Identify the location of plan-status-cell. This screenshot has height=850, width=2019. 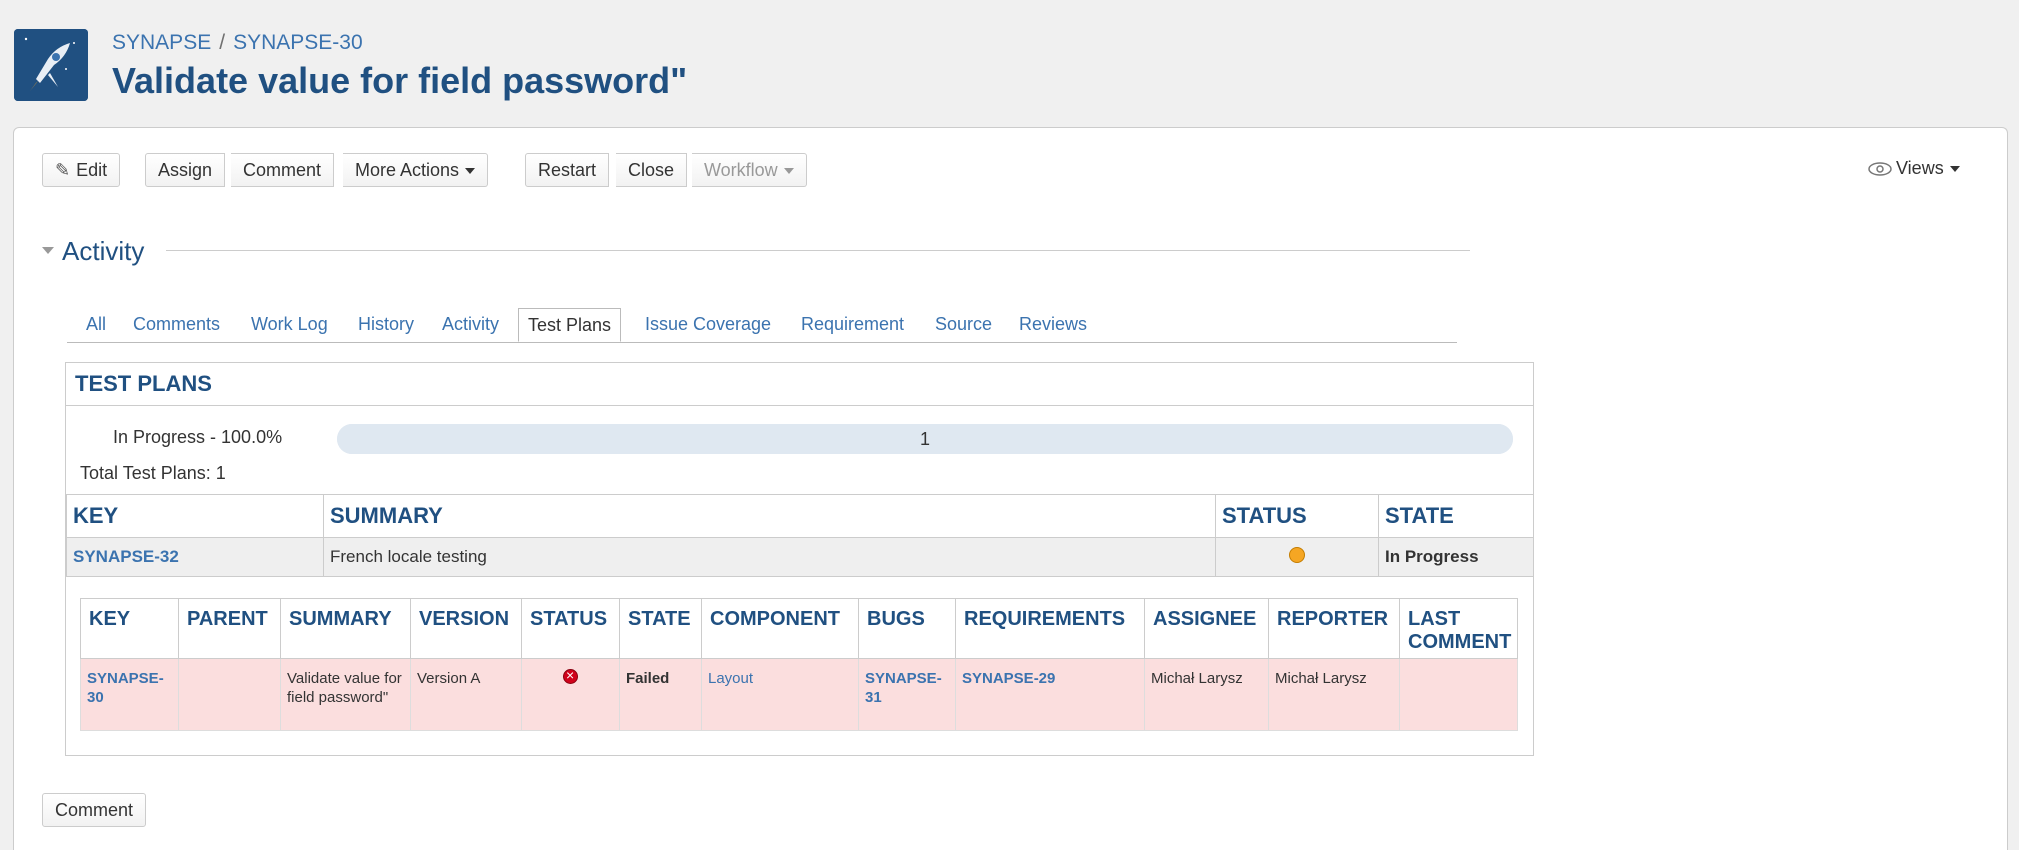
(1297, 557).